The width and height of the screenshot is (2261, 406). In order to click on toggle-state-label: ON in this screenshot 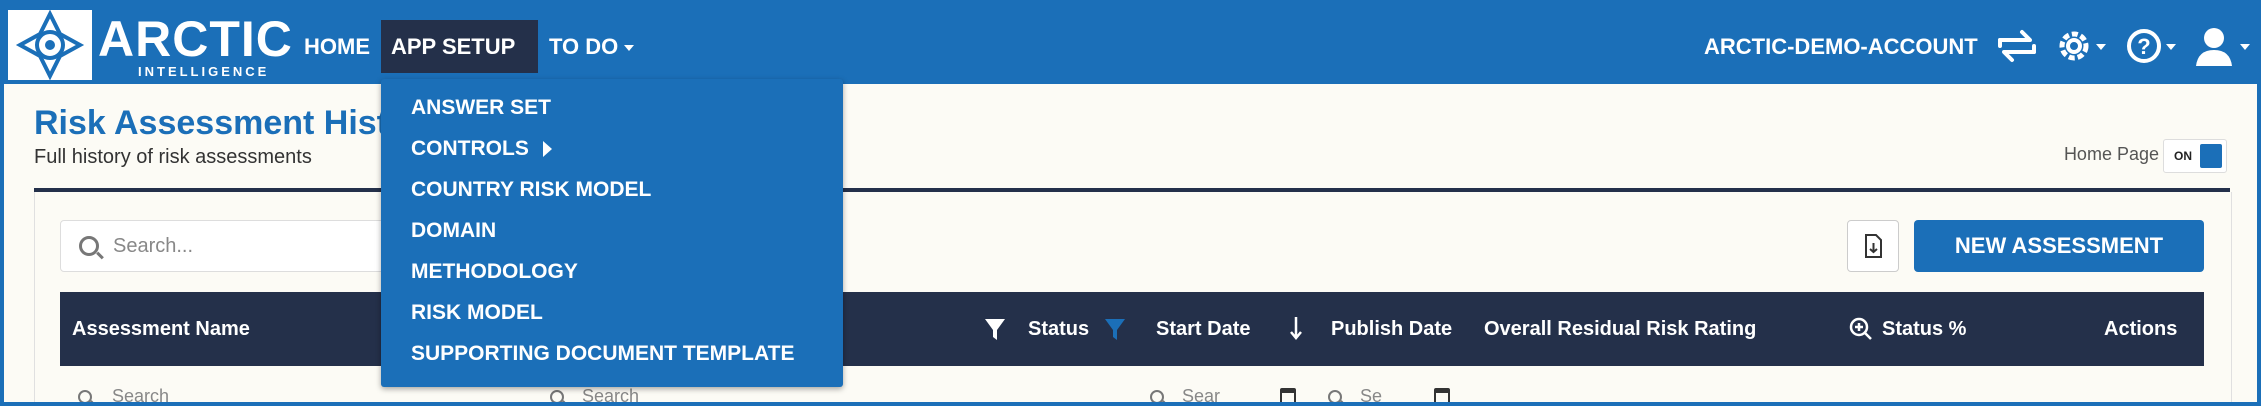, I will do `click(2183, 156)`.